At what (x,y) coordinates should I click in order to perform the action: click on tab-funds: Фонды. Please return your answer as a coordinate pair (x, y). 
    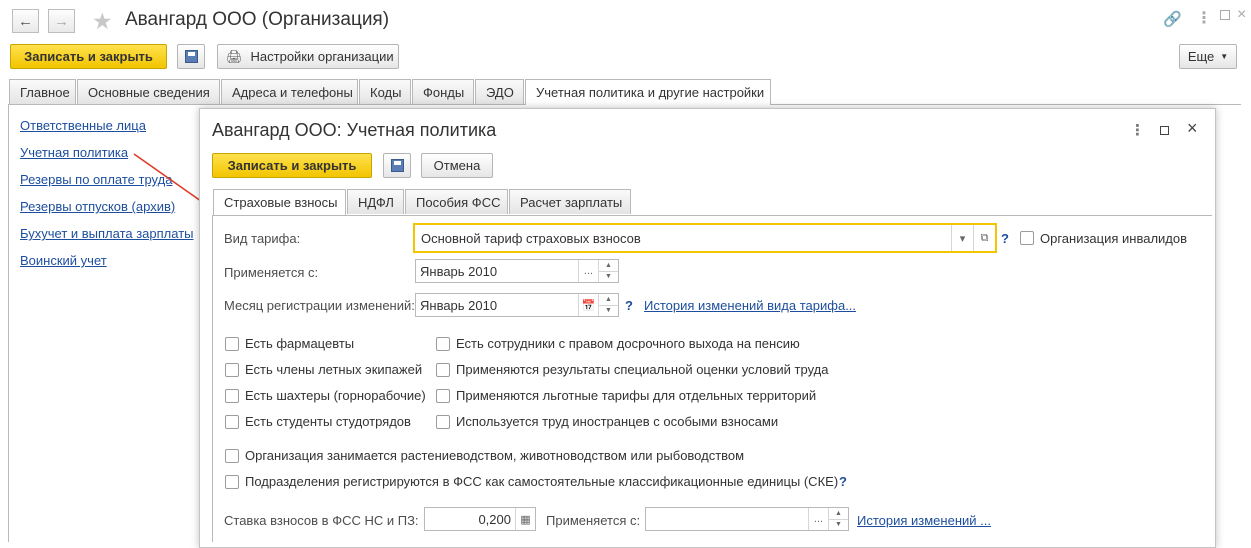
    Looking at the image, I should click on (443, 91).